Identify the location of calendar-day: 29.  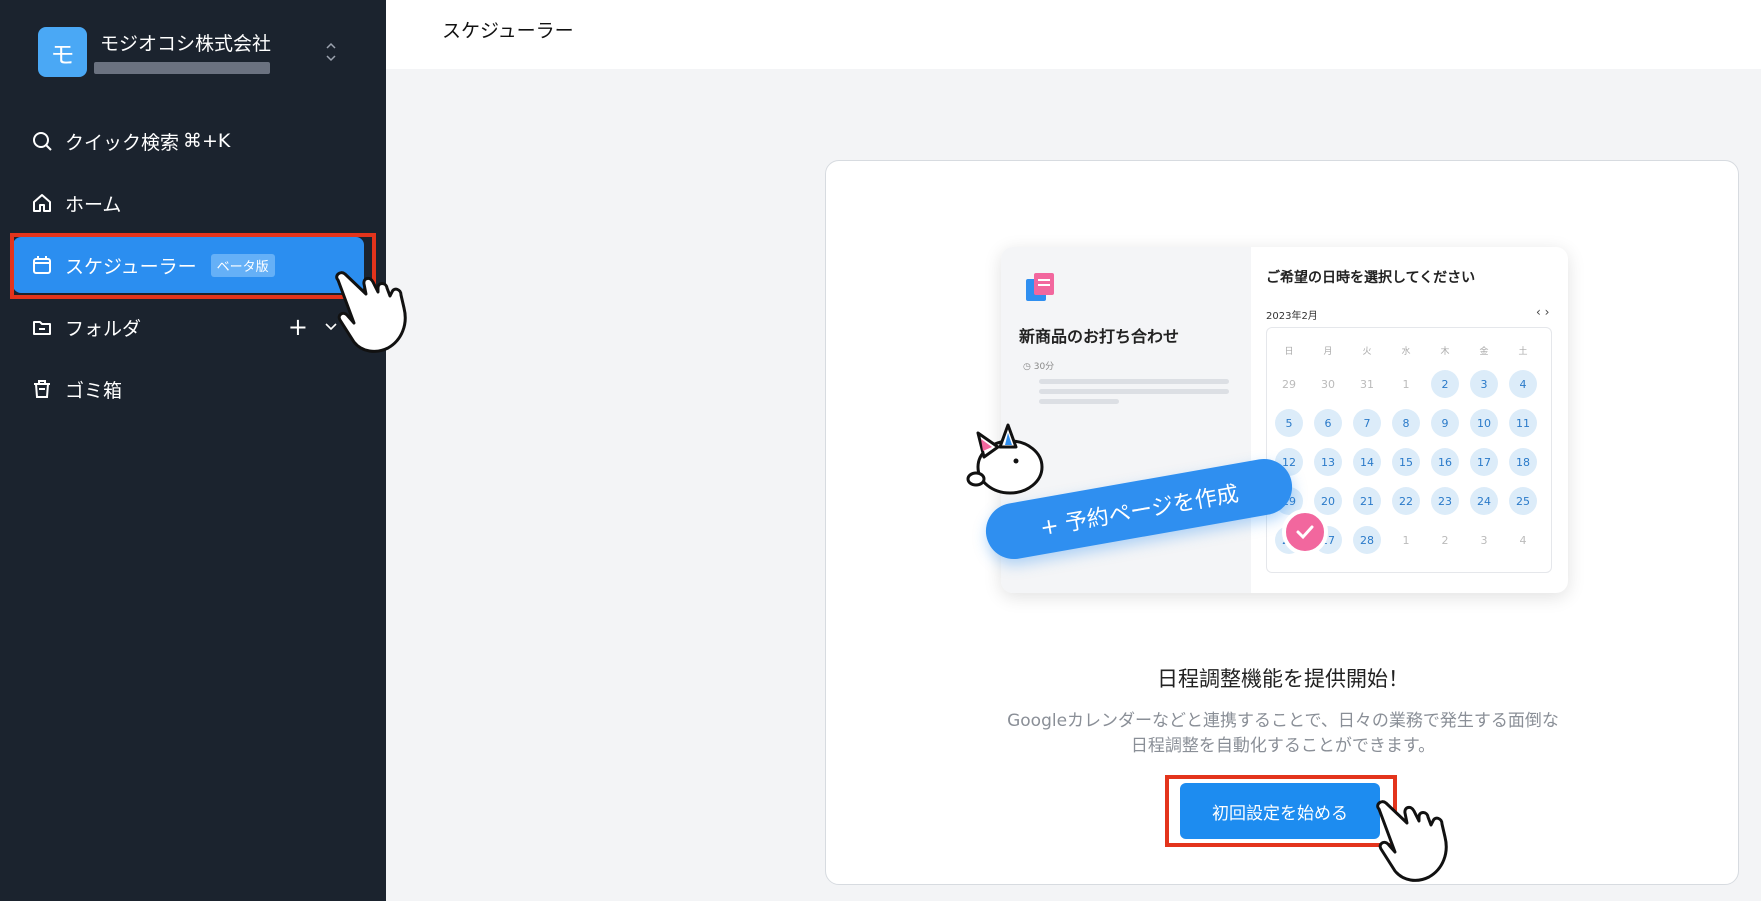
(1289, 384).